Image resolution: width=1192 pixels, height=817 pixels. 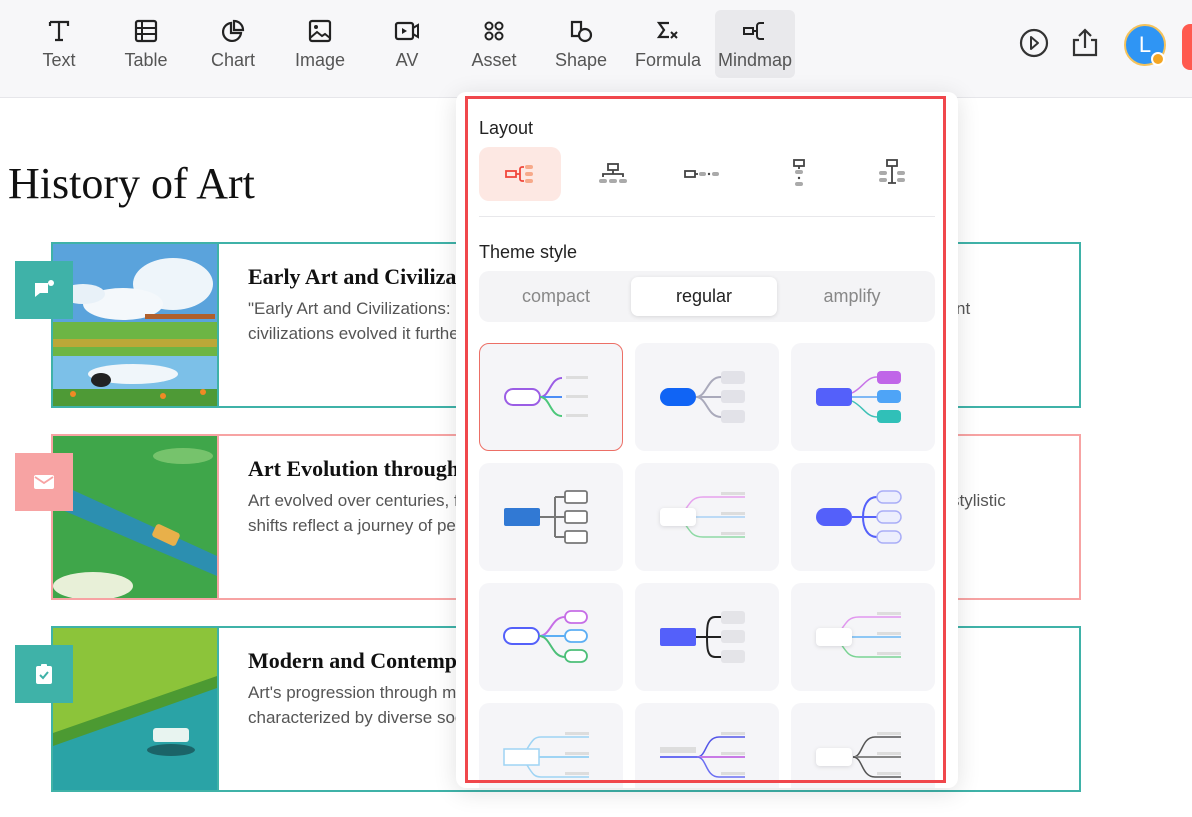 What do you see at coordinates (755, 60) in the screenshot?
I see `tool-label: Mindmap` at bounding box center [755, 60].